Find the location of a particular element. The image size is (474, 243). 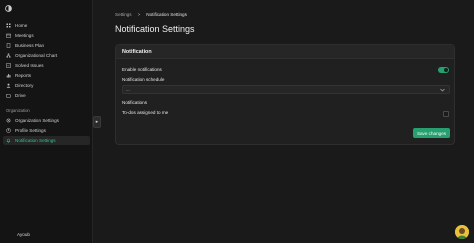

sidebar-item-organizational-chart: Organizational Chart is located at coordinates (46, 55).